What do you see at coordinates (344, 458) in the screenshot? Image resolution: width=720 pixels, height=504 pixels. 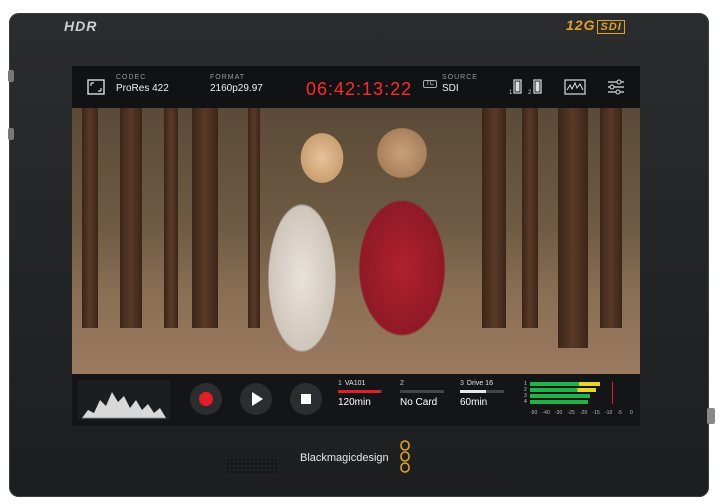 I see `brand-logo: Blackmagicdesign` at bounding box center [344, 458].